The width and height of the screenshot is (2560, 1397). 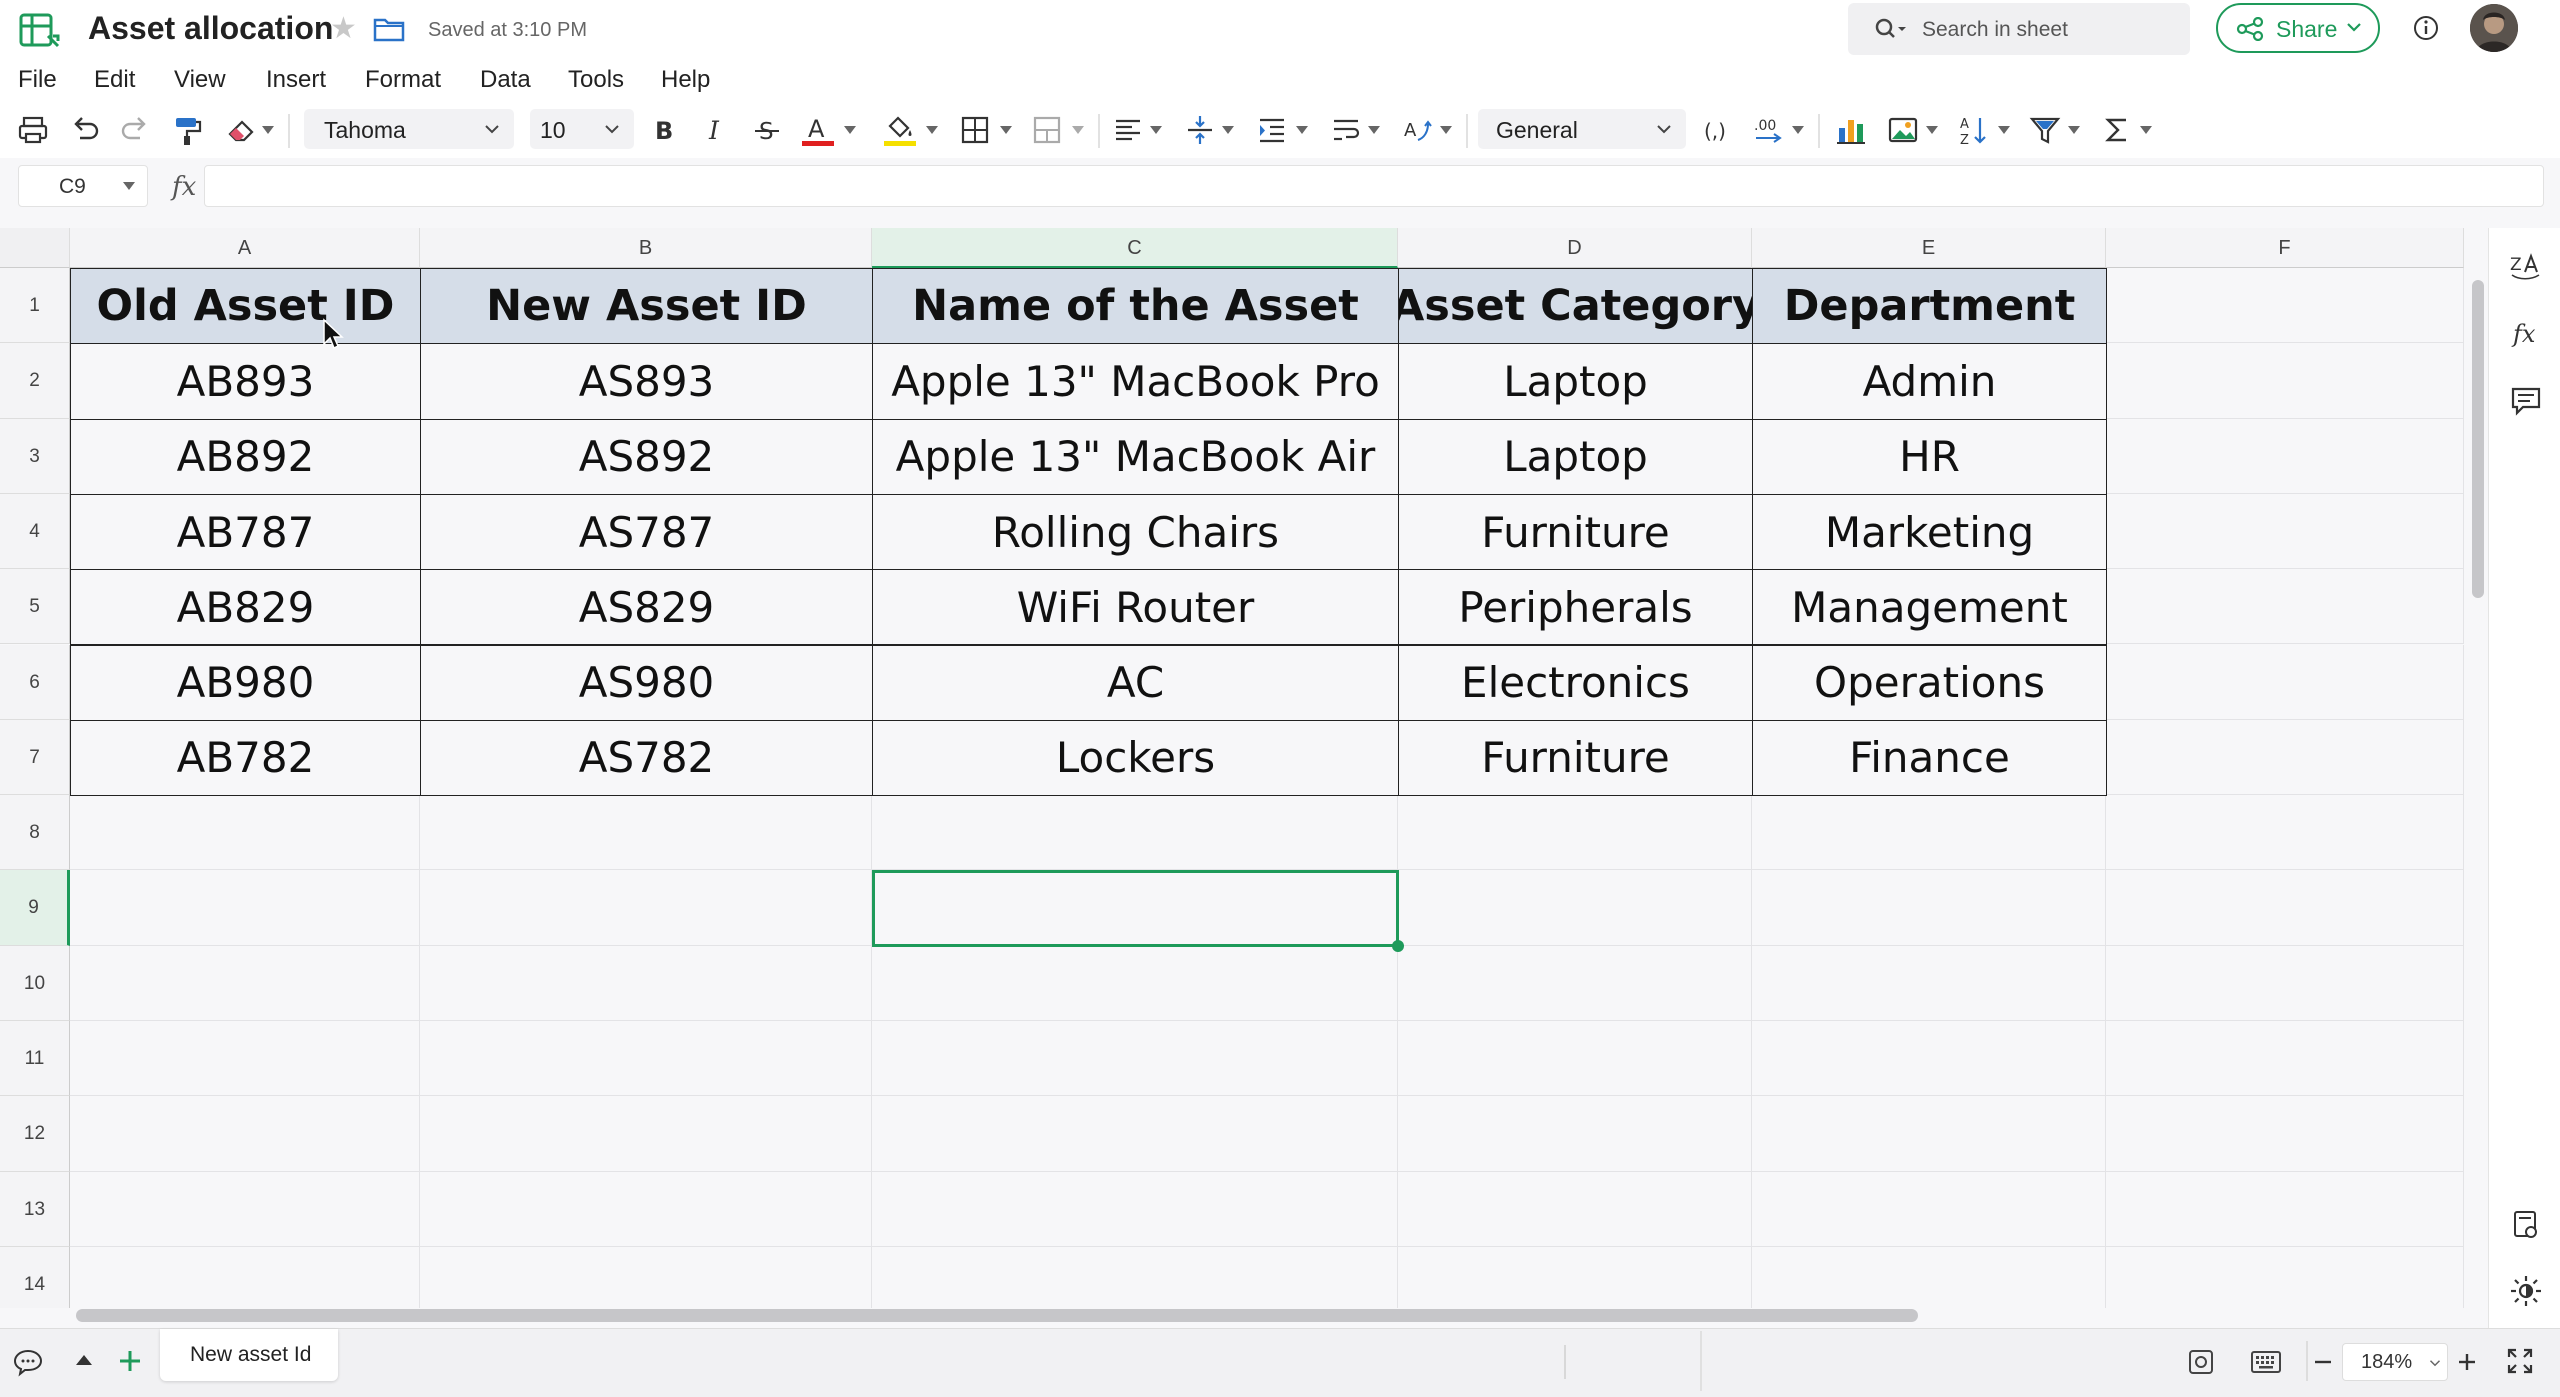 I want to click on menu-edit: Edit, so click(x=114, y=80).